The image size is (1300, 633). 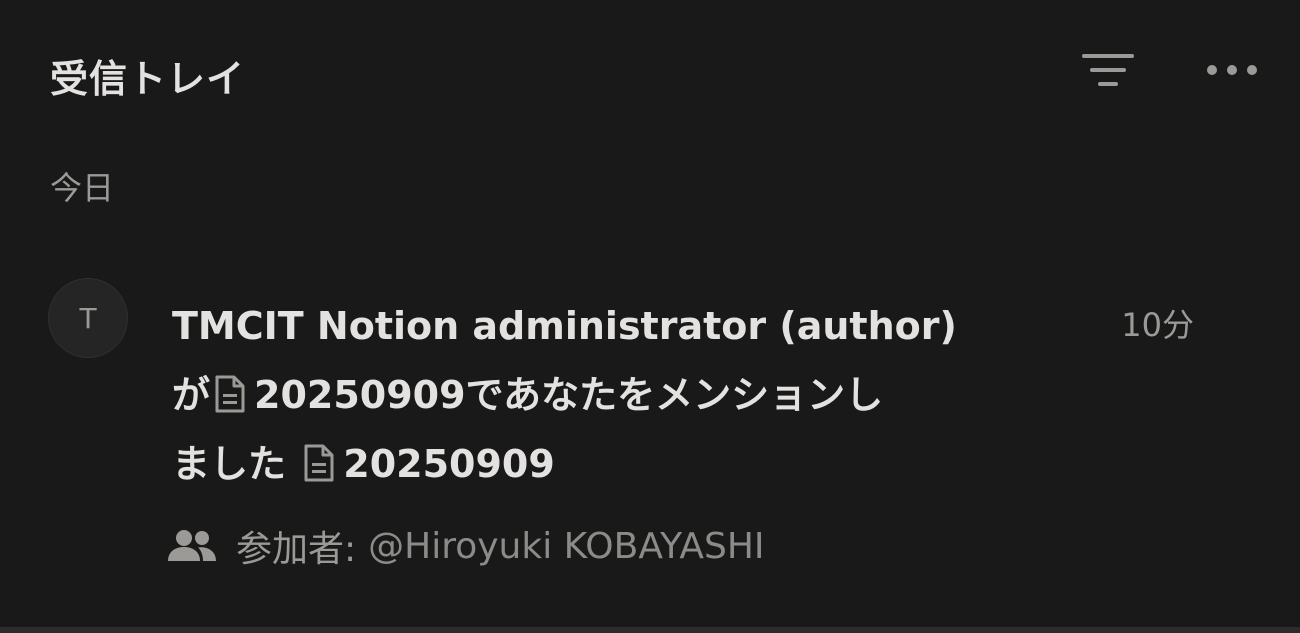 What do you see at coordinates (674, 395) in the screenshot?
I see `notification-text-part2: であなたをメンションし` at bounding box center [674, 395].